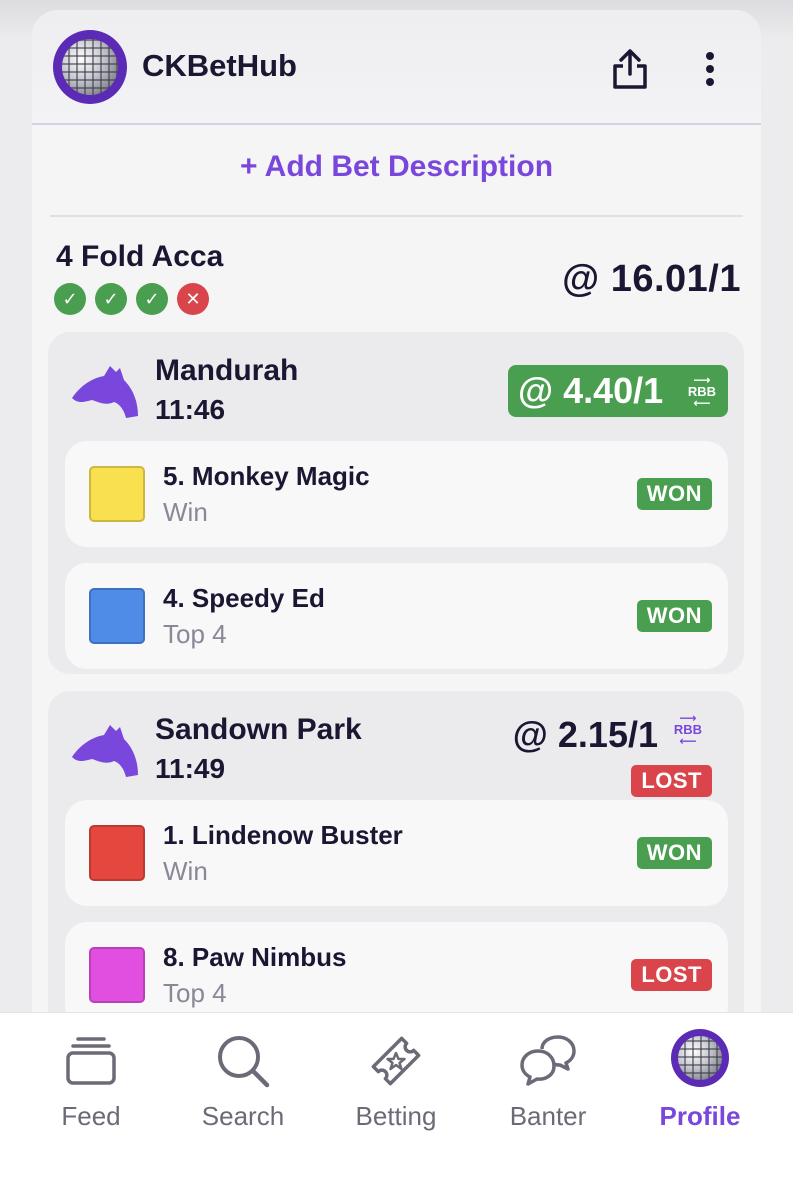 This screenshot has height=1200, width=793. I want to click on runner-name: 8. Paw Nimbus, so click(255, 957).